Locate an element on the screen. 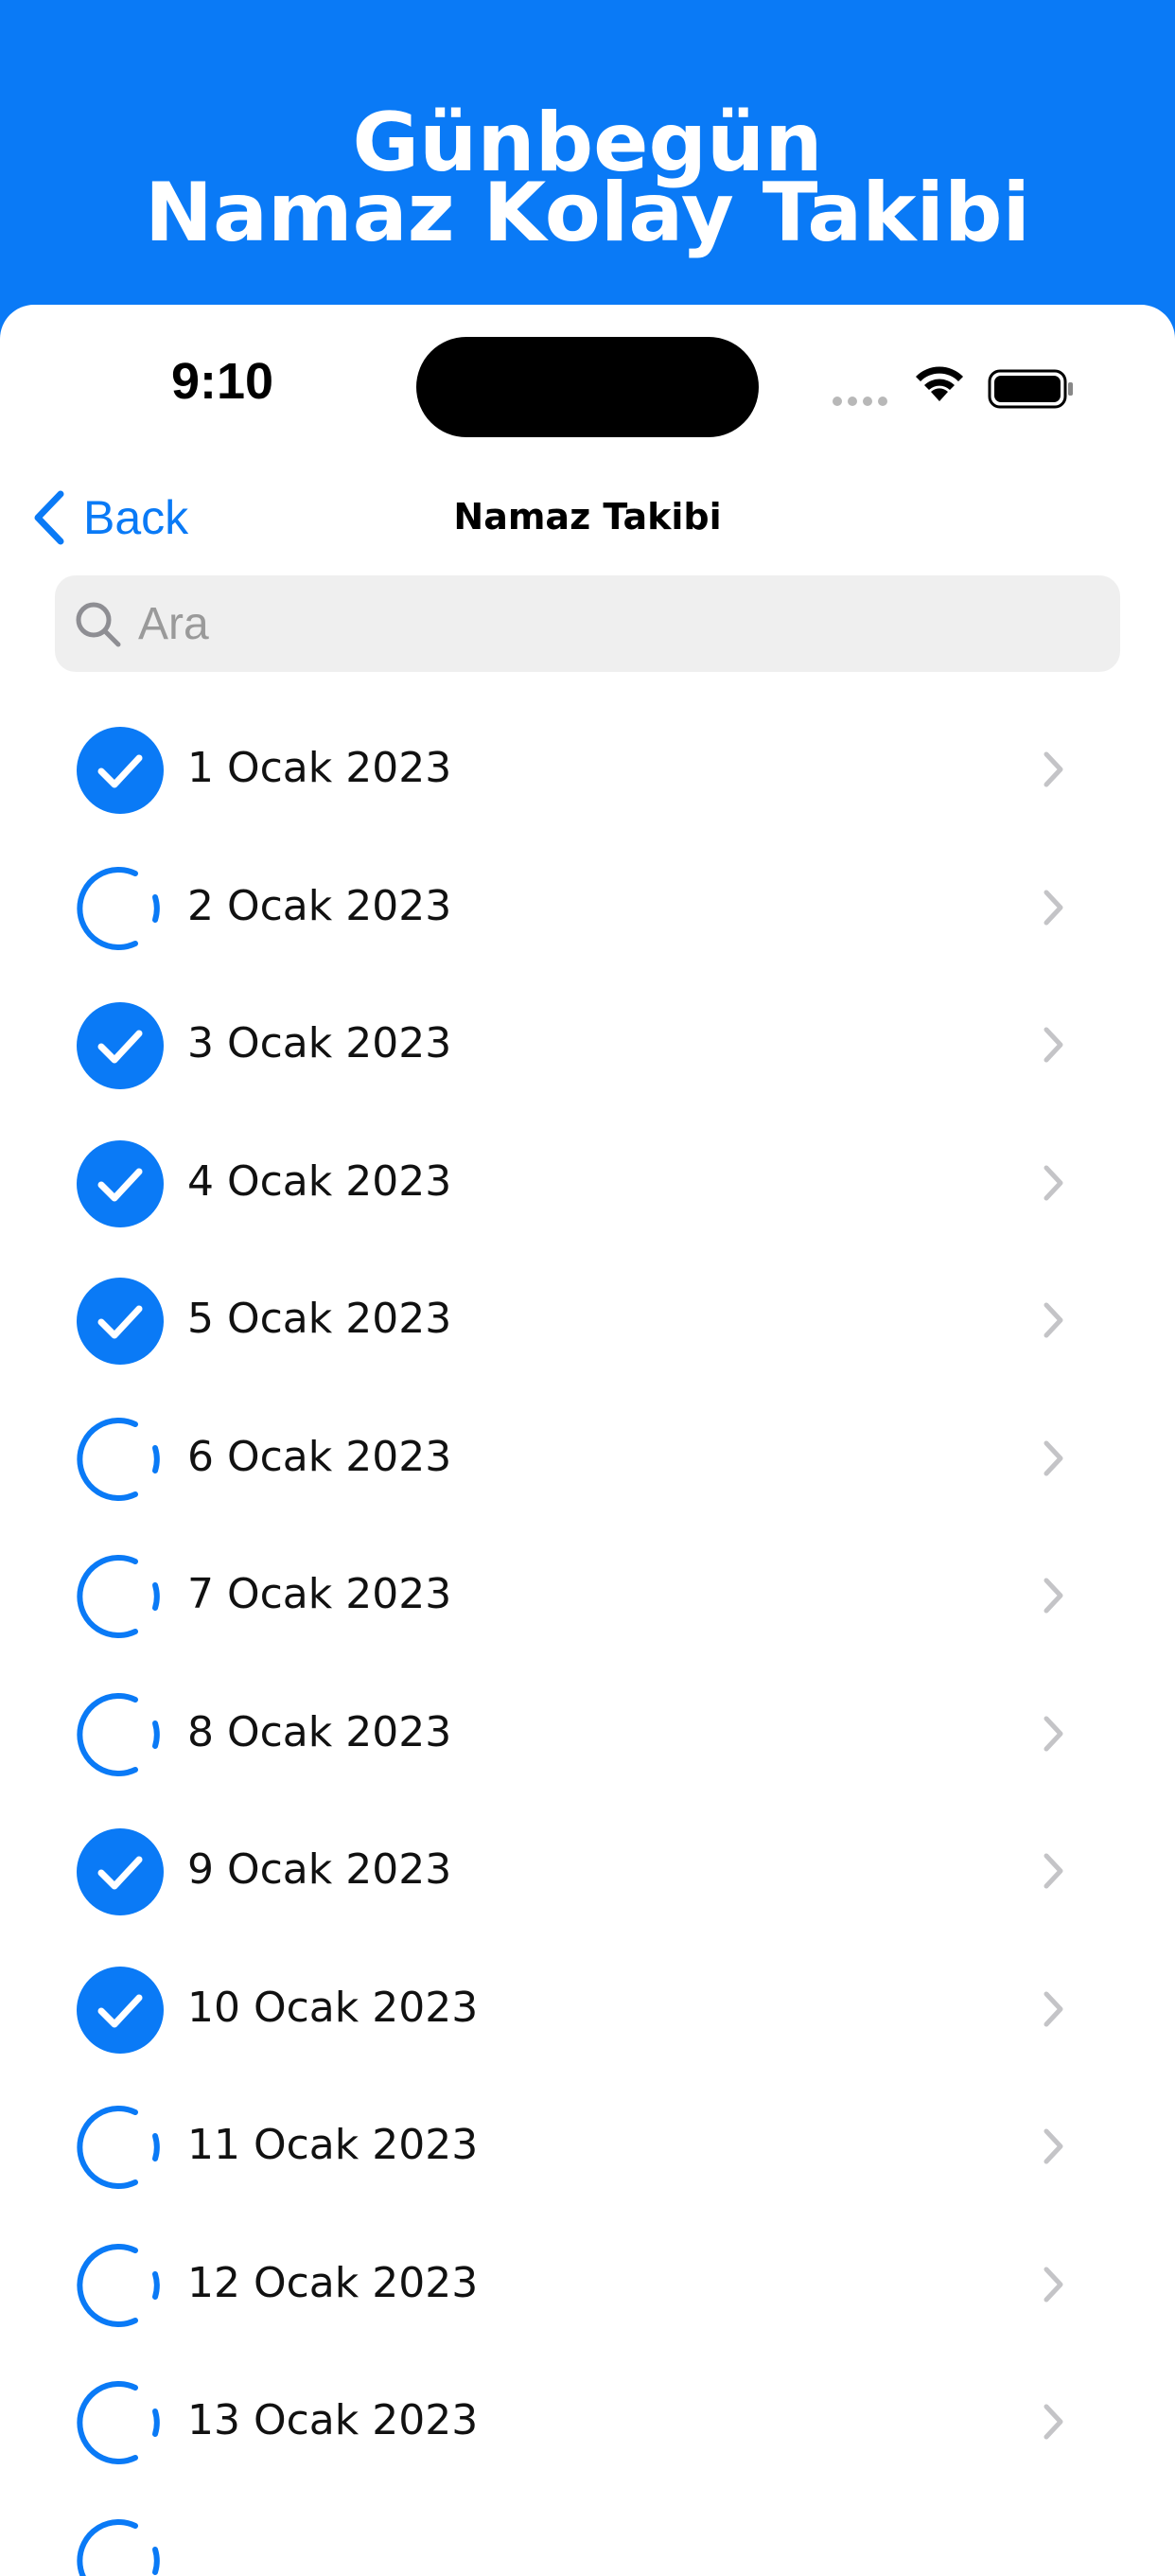 The width and height of the screenshot is (1175, 2576). day-row is located at coordinates (587, 2533).